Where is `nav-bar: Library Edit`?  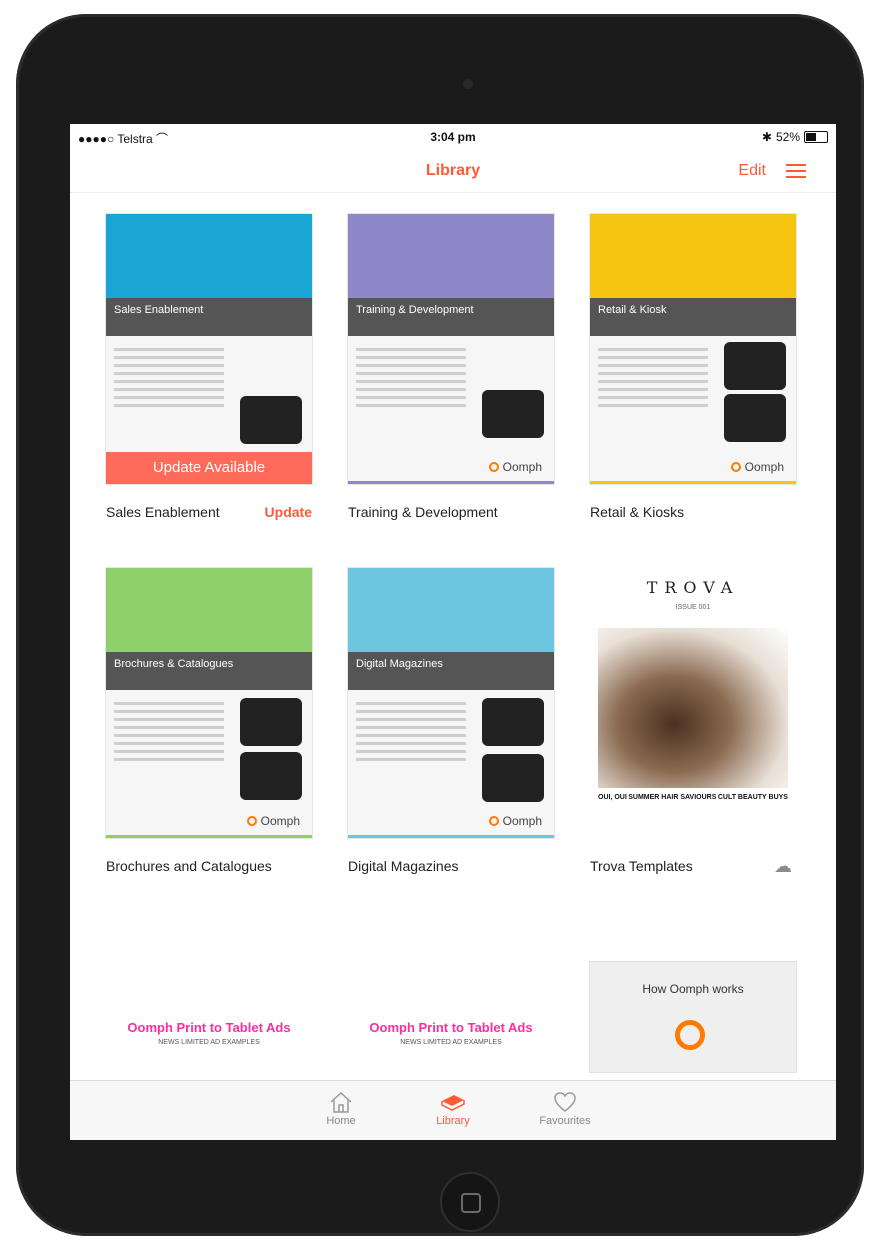
nav-bar: Library Edit is located at coordinates (453, 170).